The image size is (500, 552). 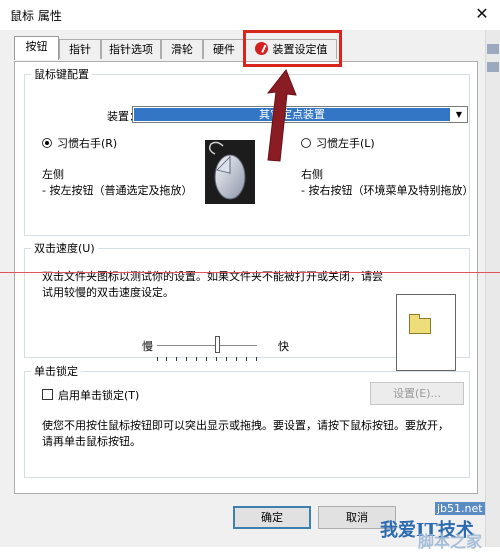 What do you see at coordinates (450, 541) in the screenshot?
I see `watermark-brand: 脚本之家` at bounding box center [450, 541].